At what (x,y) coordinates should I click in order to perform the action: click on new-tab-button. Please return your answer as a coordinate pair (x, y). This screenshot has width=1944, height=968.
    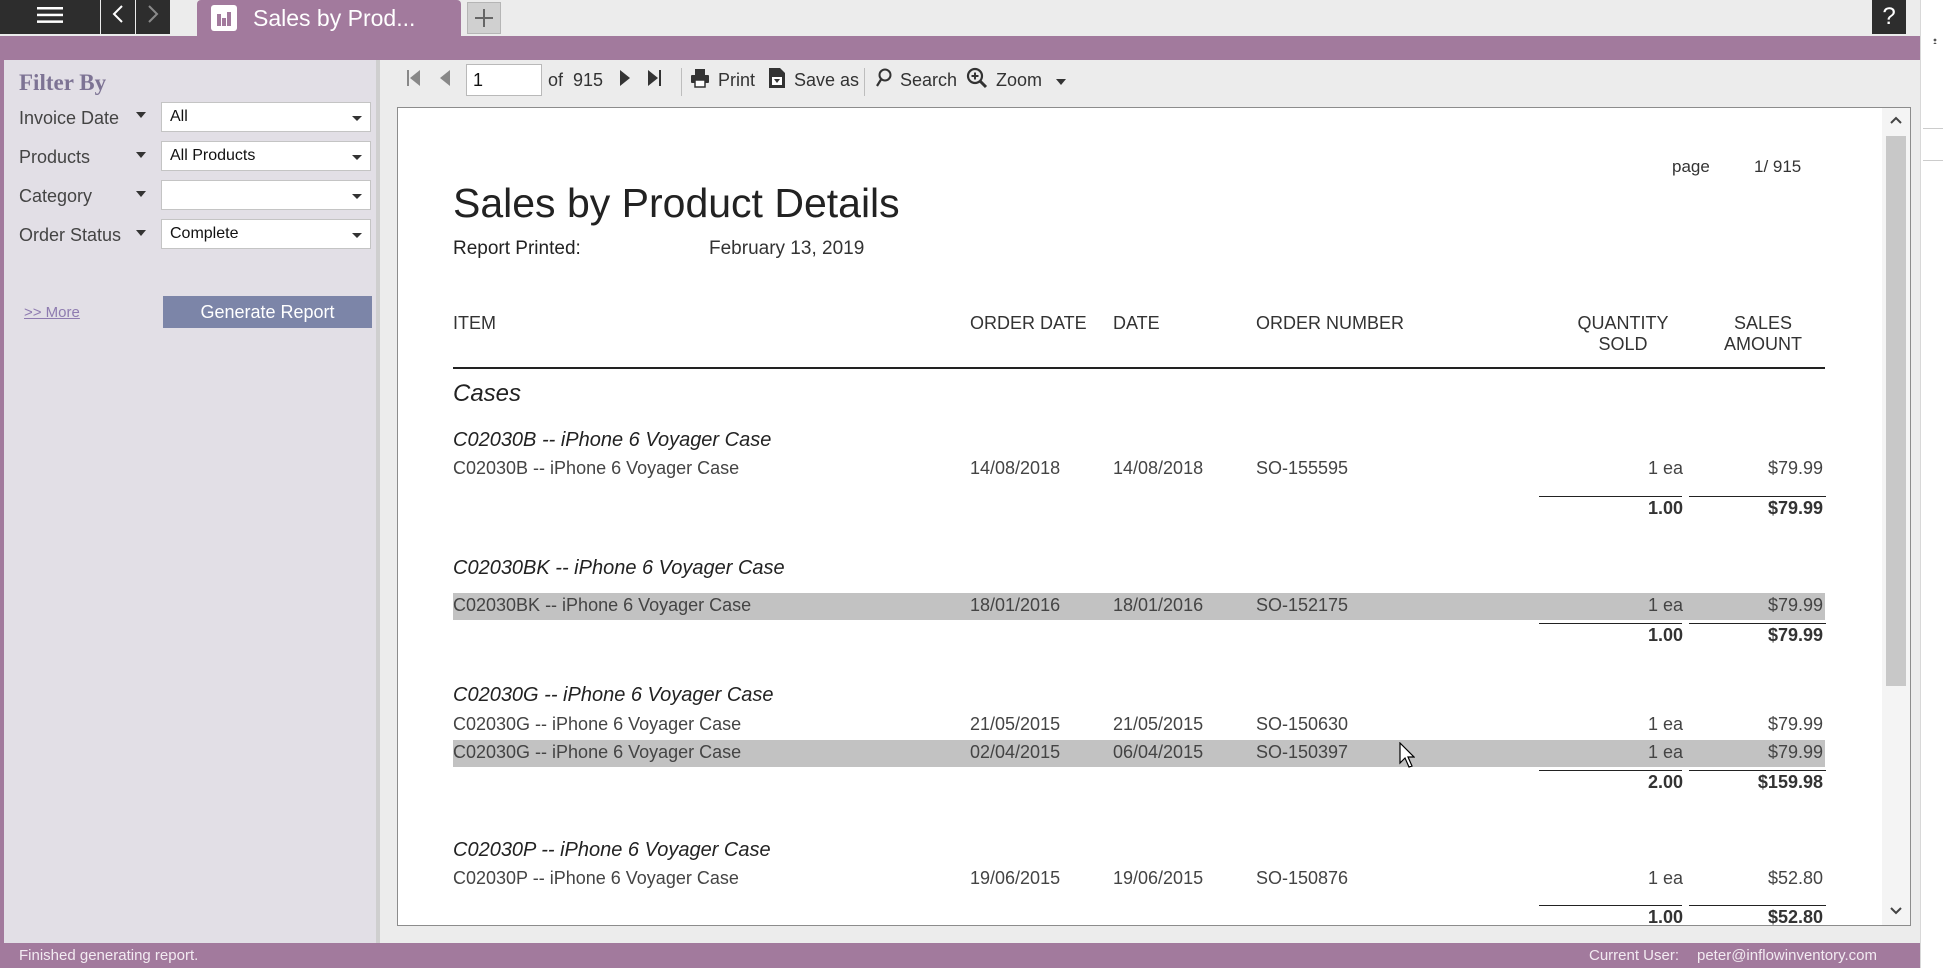
    Looking at the image, I should click on (484, 18).